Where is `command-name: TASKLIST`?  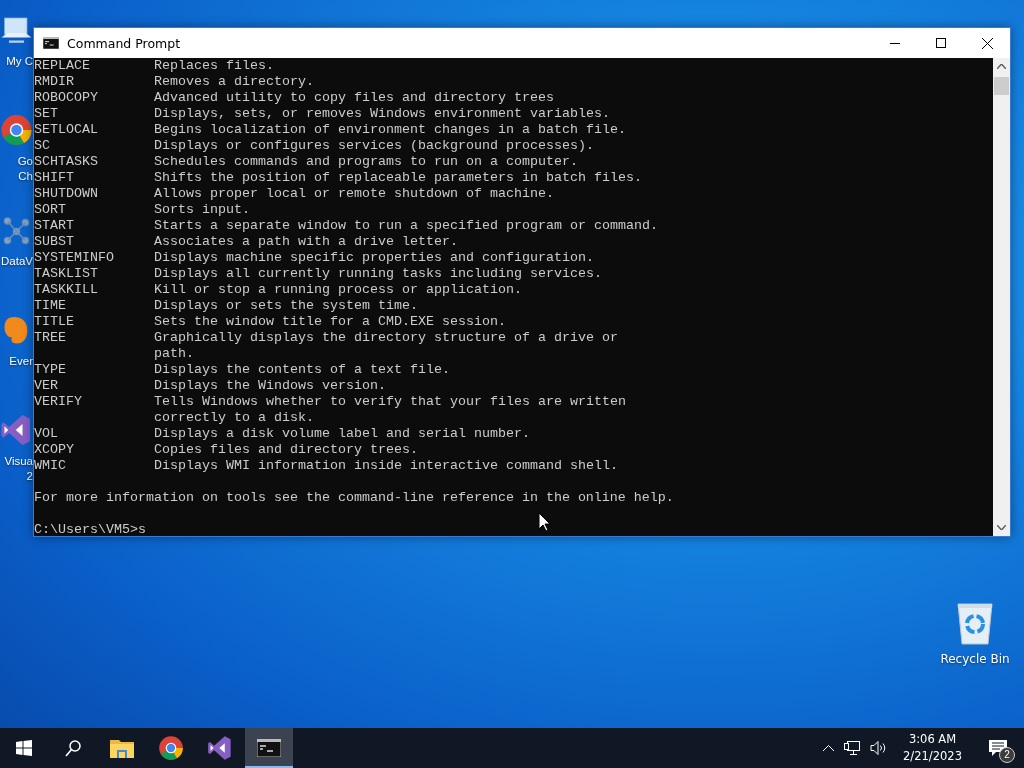
command-name: TASKLIST is located at coordinates (66, 274).